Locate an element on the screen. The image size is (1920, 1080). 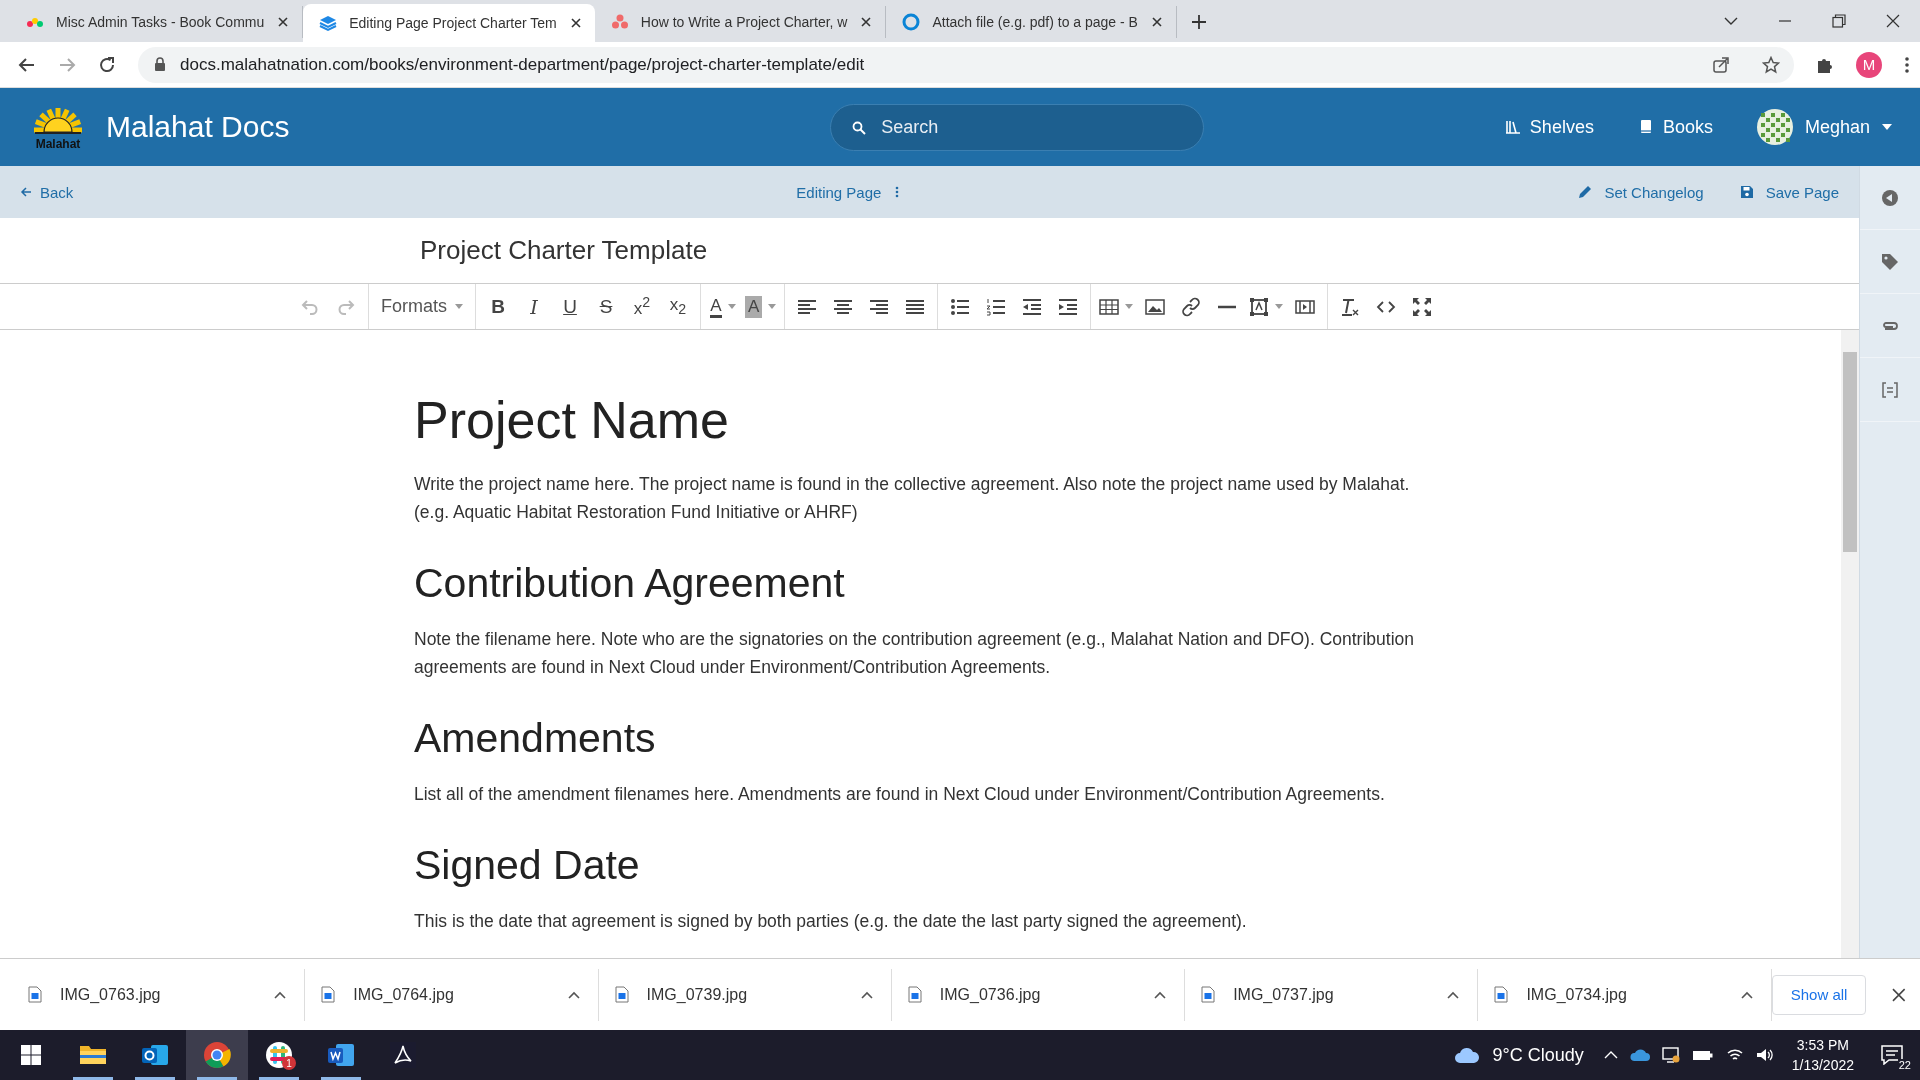
bullet-list-icon is located at coordinates (960, 306).